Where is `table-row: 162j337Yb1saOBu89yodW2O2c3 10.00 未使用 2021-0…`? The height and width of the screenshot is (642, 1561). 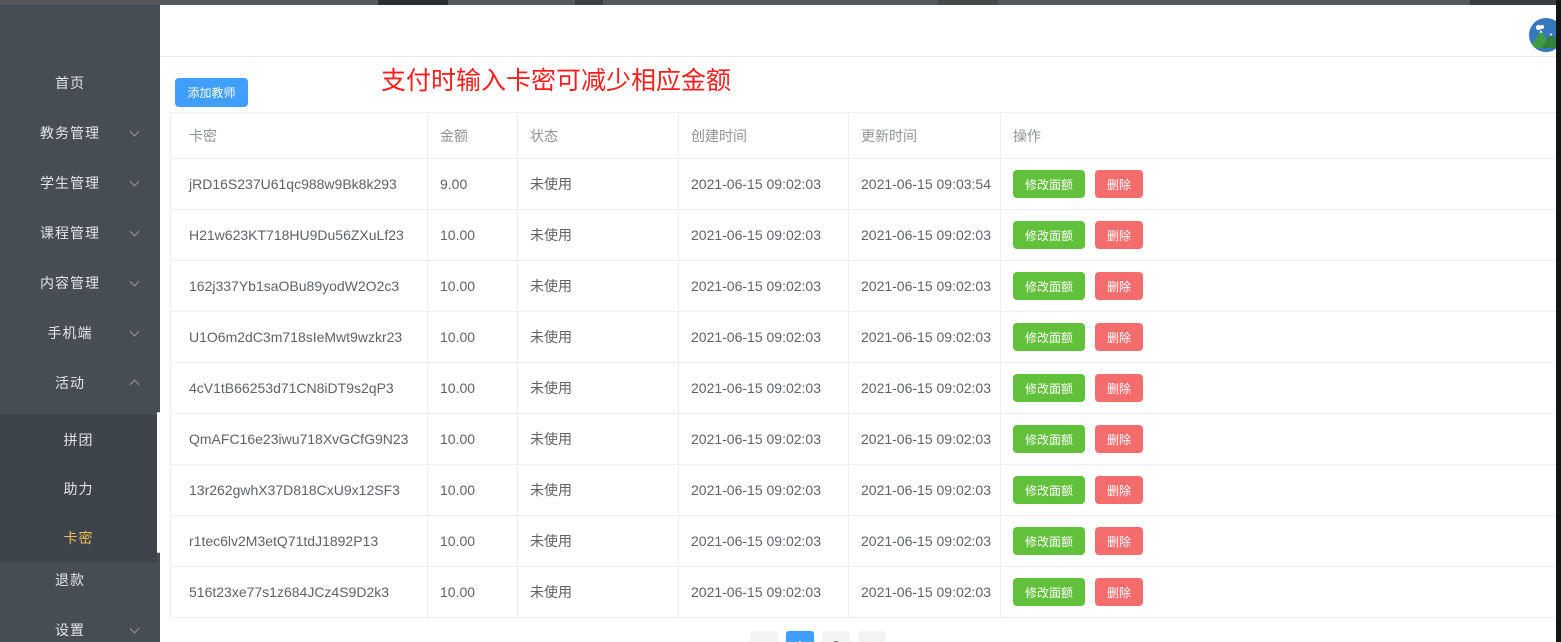 table-row: 162j337Yb1saOBu89yodW2O2c3 10.00 未使用 2021-0… is located at coordinates (863, 286).